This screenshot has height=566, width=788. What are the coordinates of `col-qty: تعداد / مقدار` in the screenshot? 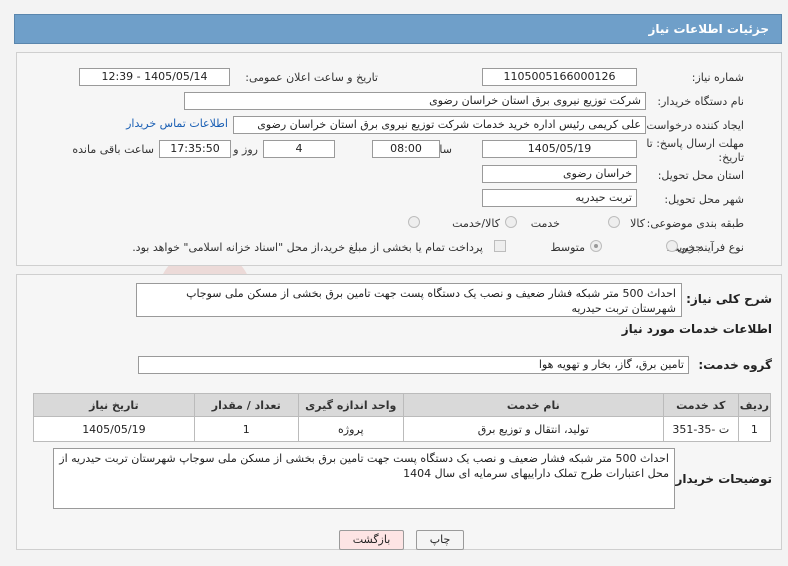 It's located at (246, 405).